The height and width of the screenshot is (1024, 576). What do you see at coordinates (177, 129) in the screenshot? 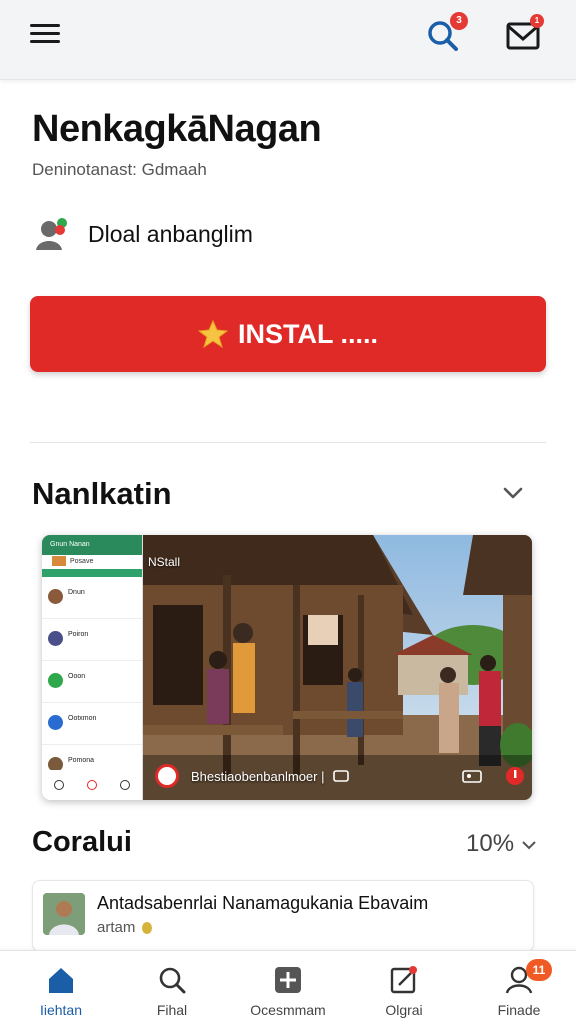
I see `app-title: NenkagkāNagan` at bounding box center [177, 129].